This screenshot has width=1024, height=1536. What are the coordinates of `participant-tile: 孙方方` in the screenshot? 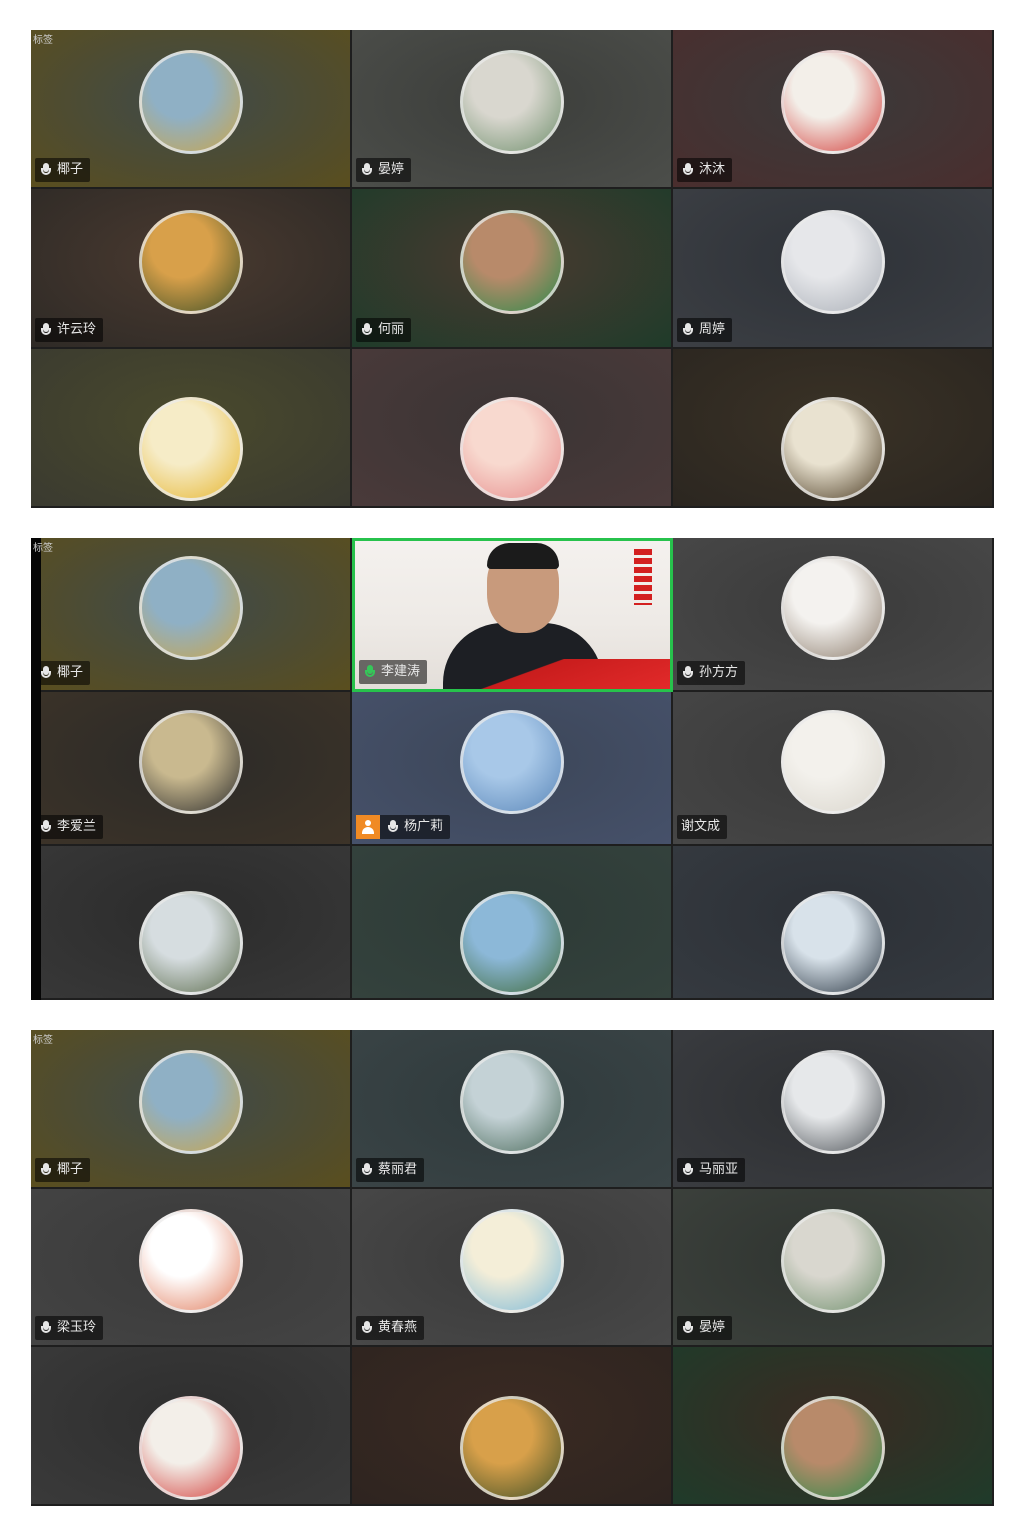 It's located at (833, 615).